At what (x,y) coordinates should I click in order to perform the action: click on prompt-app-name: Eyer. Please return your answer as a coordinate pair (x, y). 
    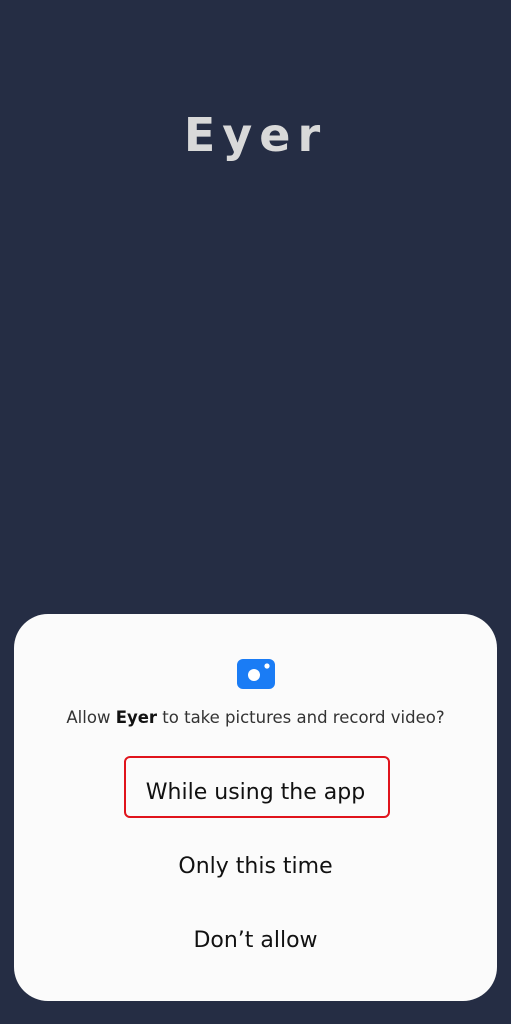
    Looking at the image, I should click on (136, 717).